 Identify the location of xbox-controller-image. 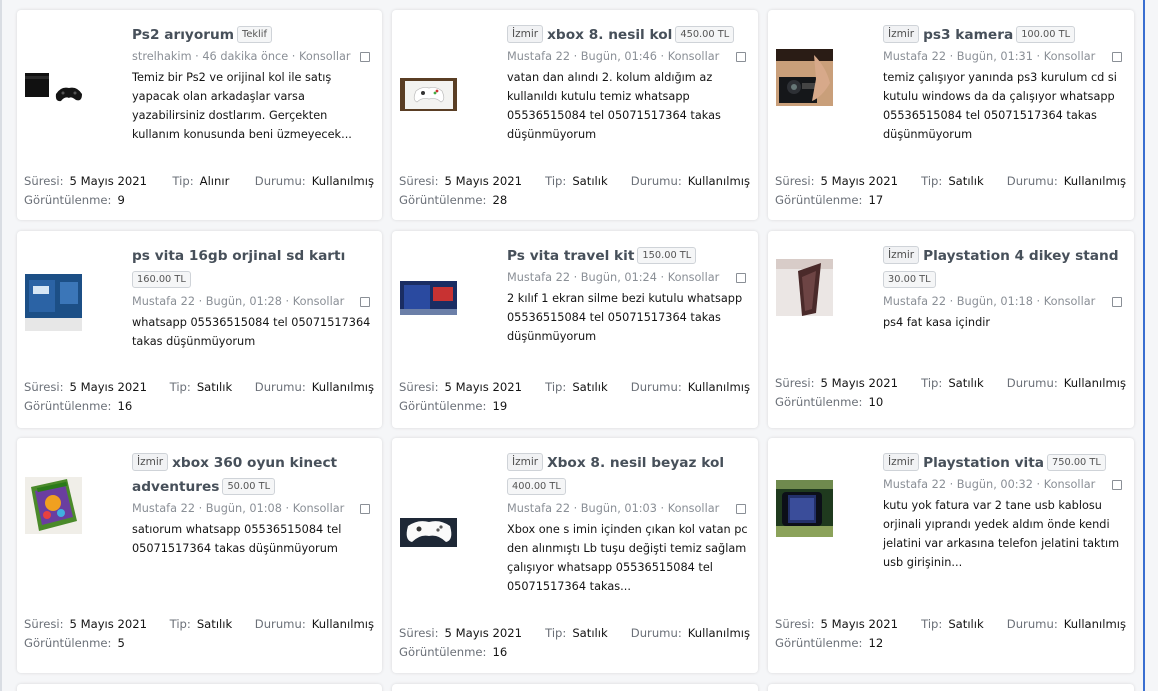
(428, 94).